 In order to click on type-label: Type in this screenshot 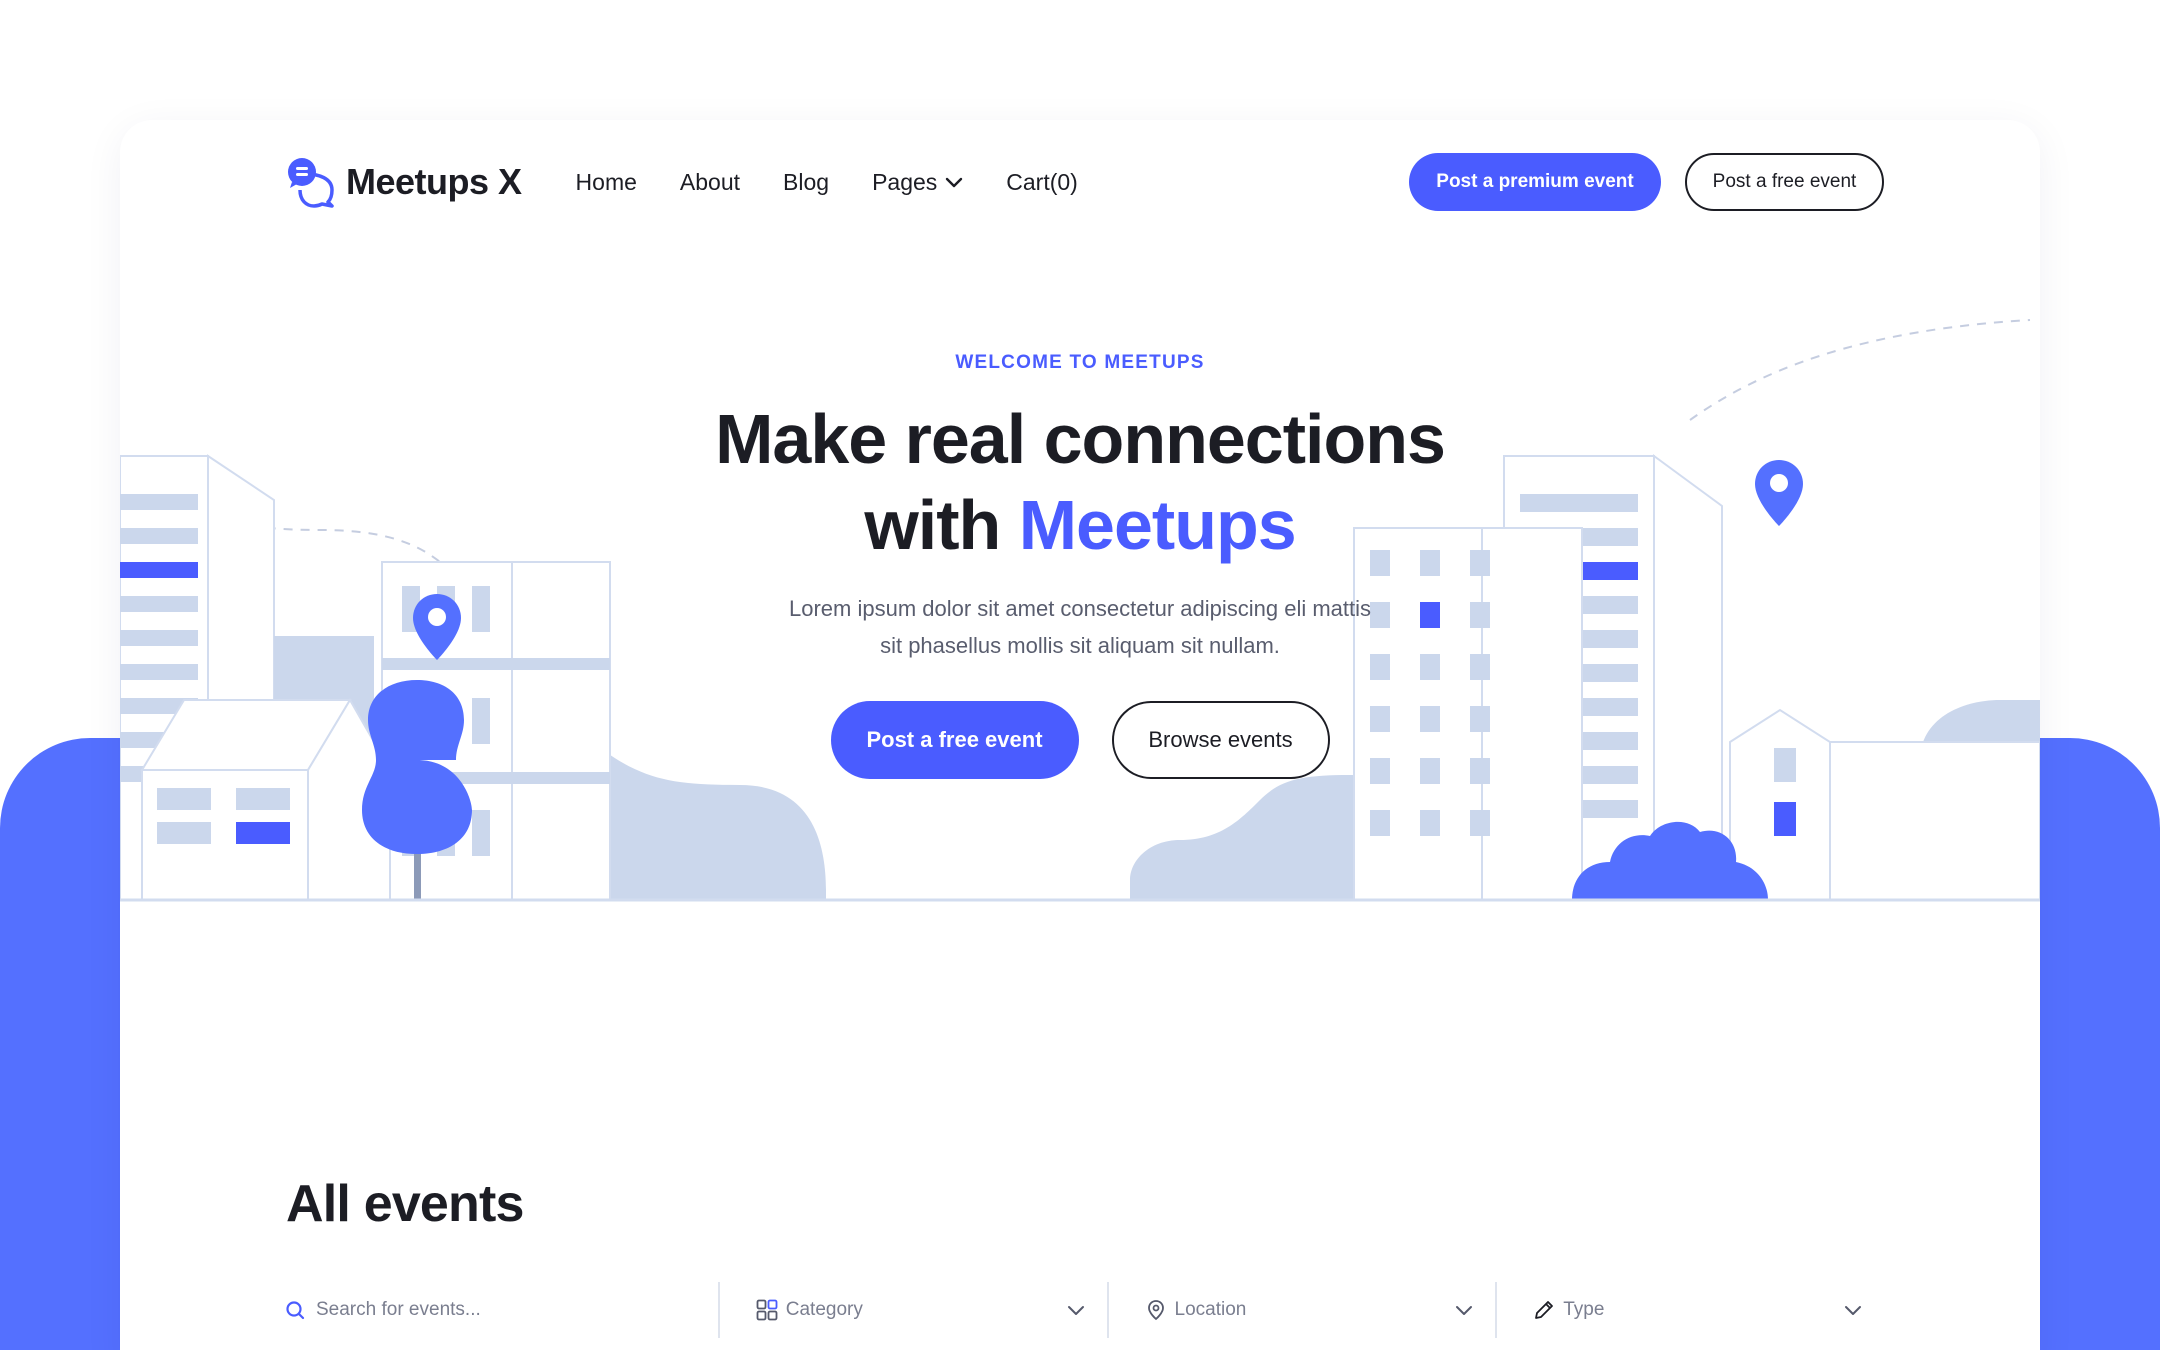, I will do `click(1584, 1309)`.